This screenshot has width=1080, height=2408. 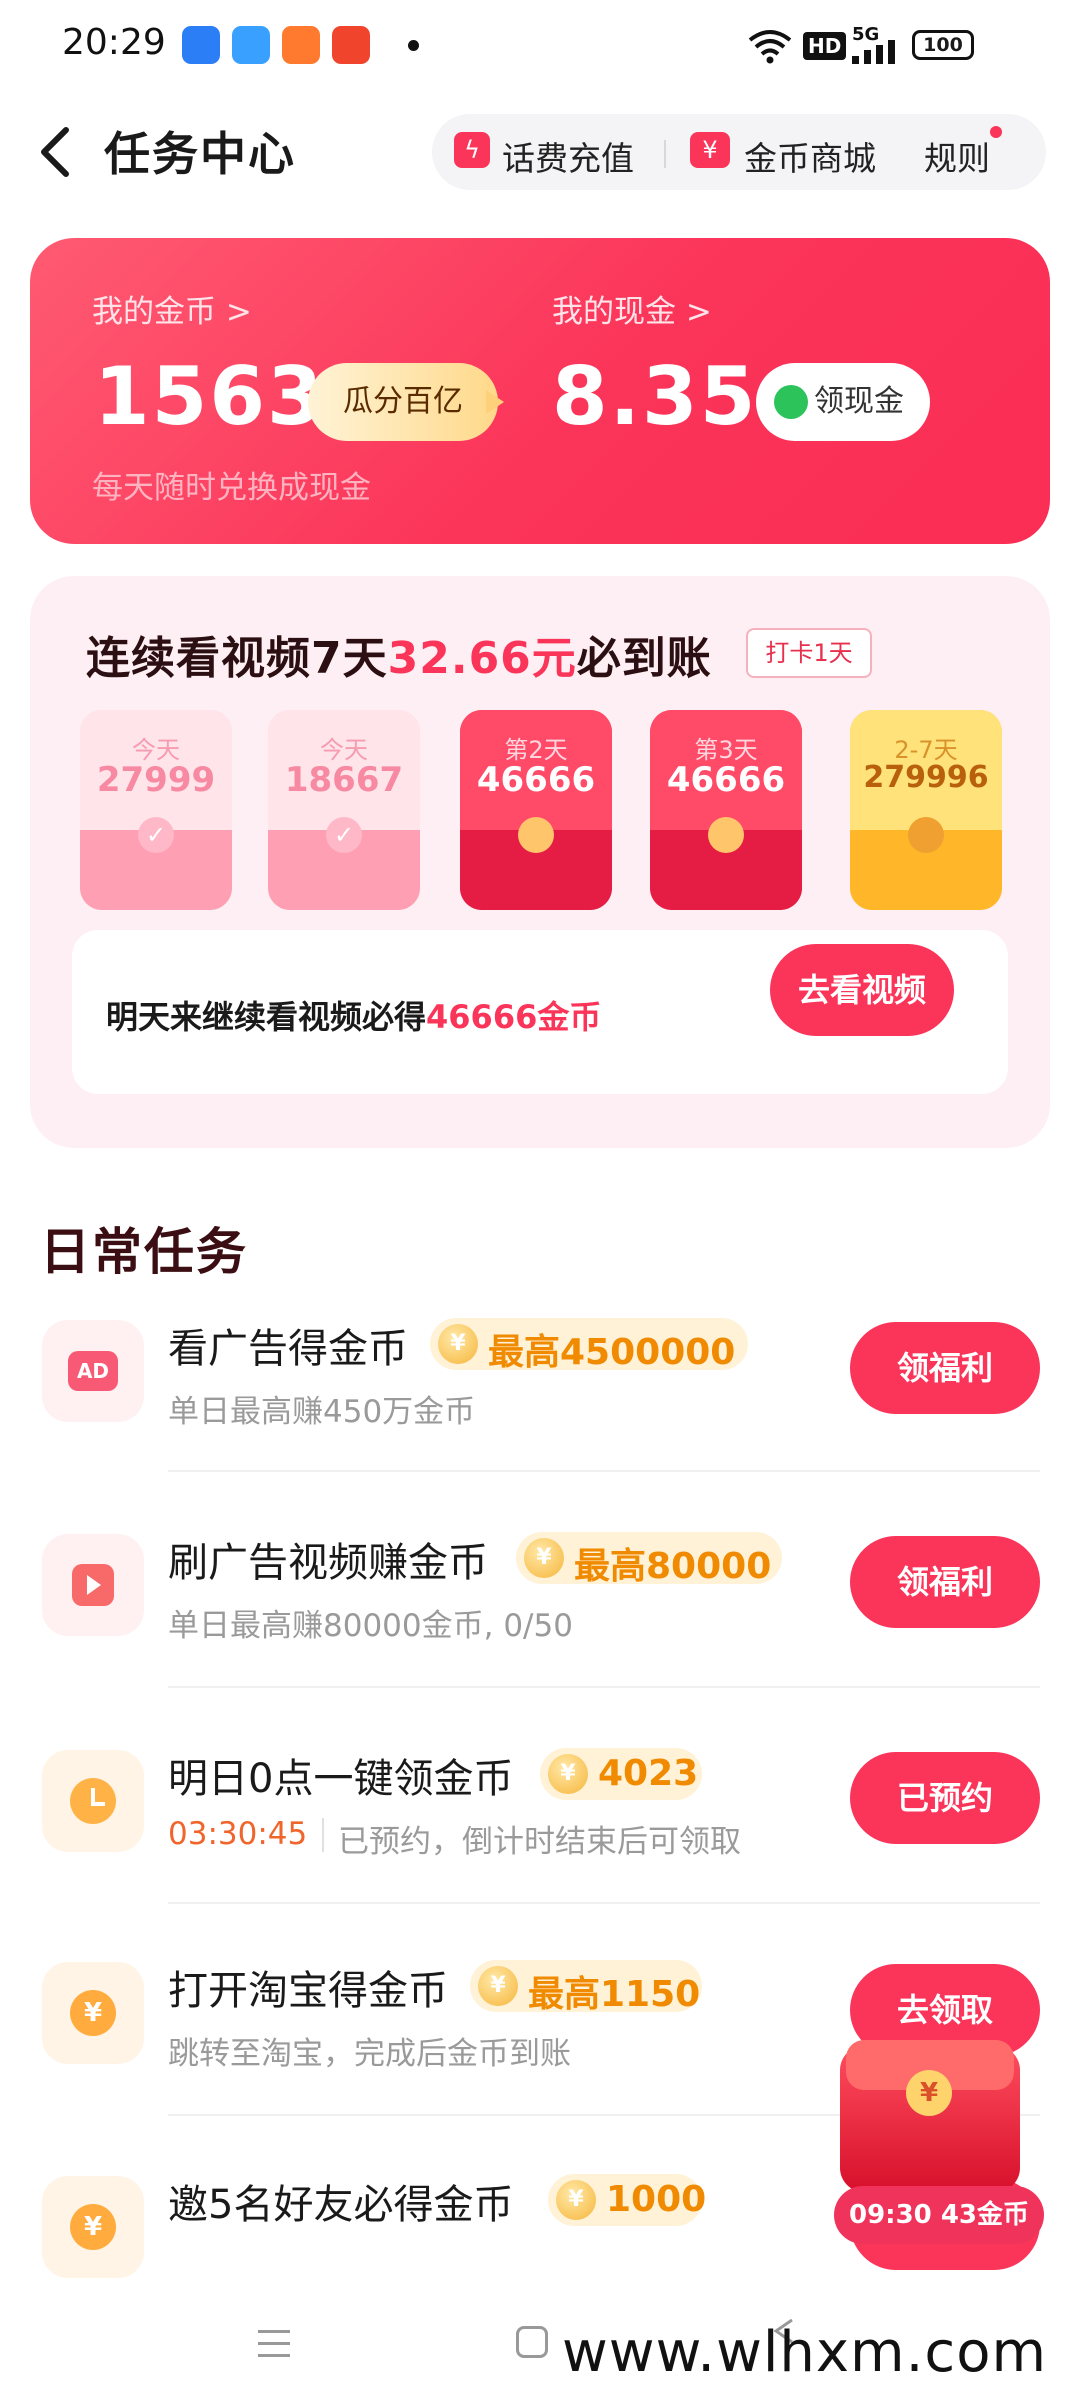 What do you see at coordinates (957, 156) in the screenshot?
I see `rules-link: 规则` at bounding box center [957, 156].